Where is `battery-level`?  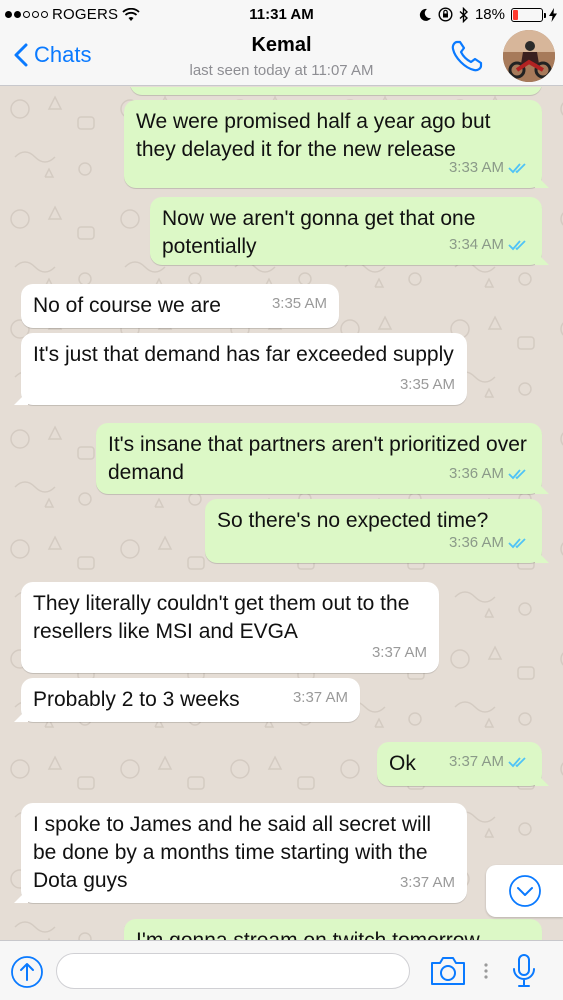
battery-level is located at coordinates (516, 14).